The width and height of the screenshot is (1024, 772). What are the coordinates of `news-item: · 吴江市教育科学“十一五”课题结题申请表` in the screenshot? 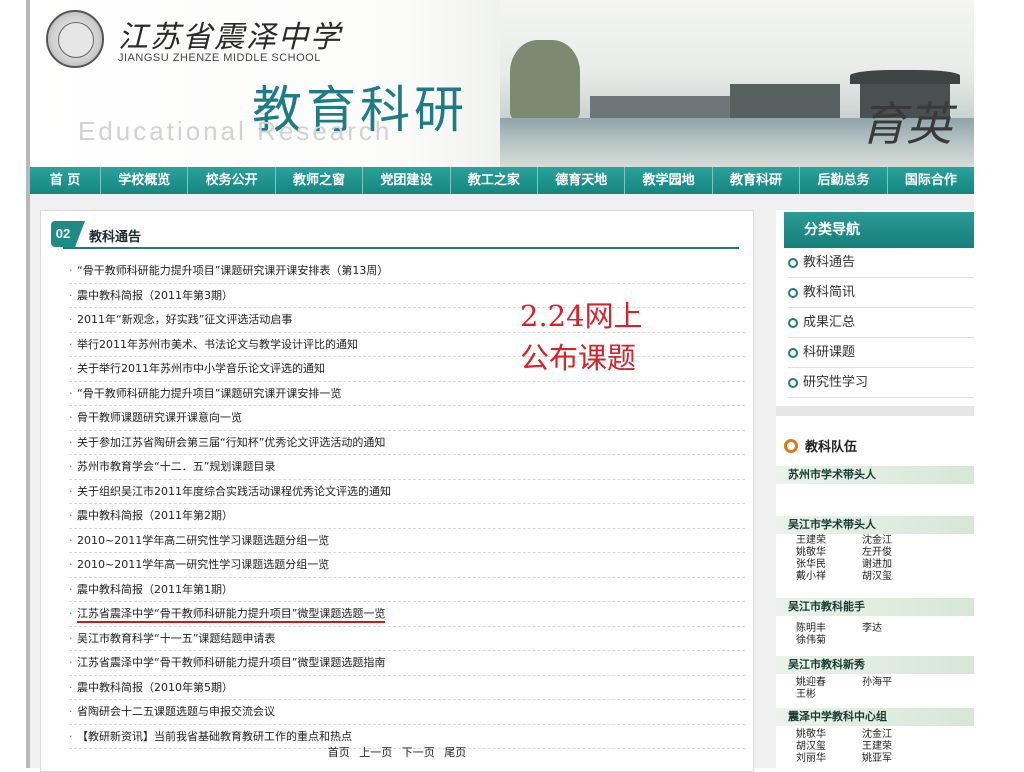 It's located at (407, 639).